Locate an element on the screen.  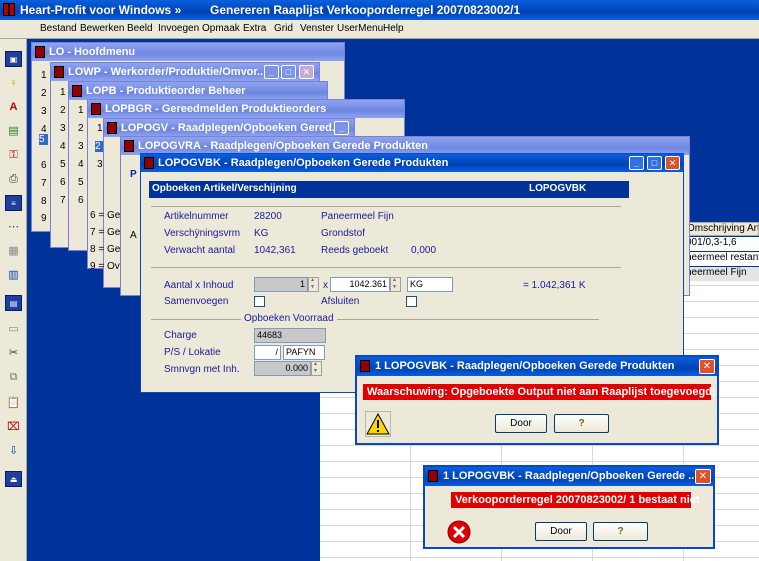
key-icon: ♀ is located at coordinates (13, 83).